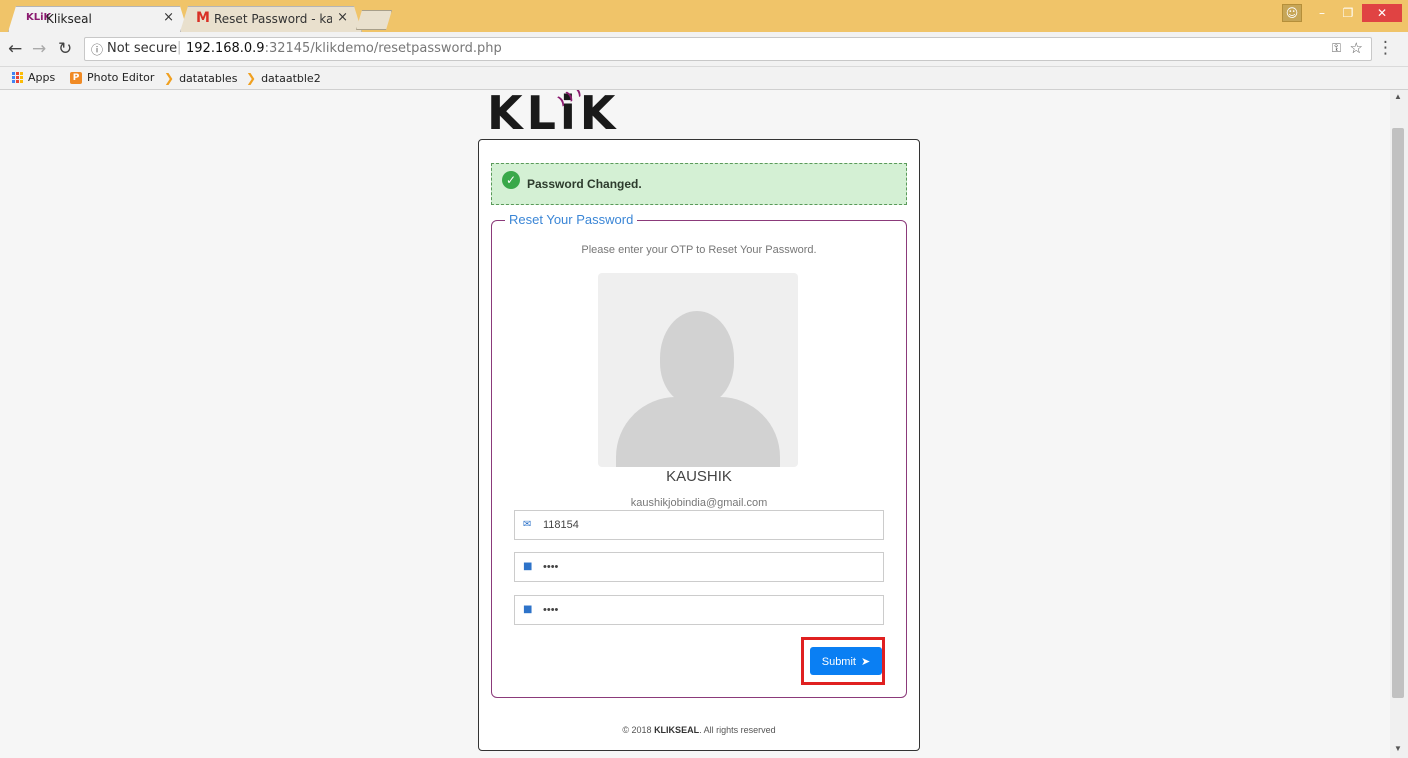 Image resolution: width=1408 pixels, height=758 pixels. Describe the element at coordinates (551, 610) in the screenshot. I see `confirm-password-value: ••••` at that location.